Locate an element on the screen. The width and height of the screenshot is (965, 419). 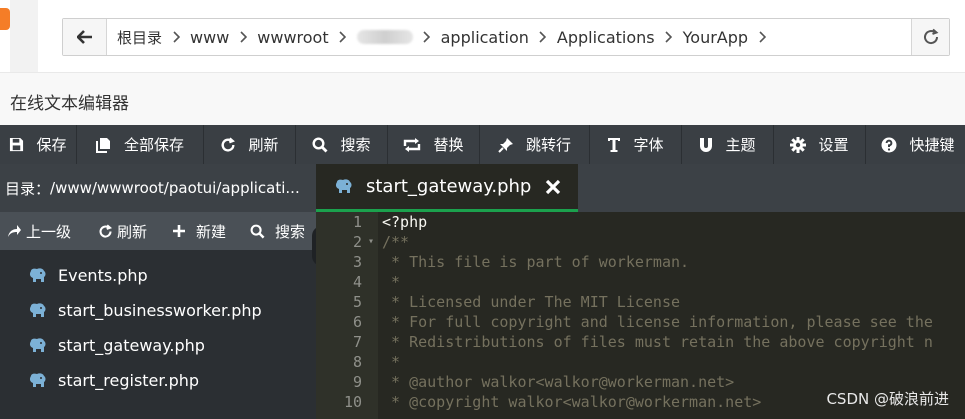
line-number: 7 is located at coordinates (347, 342).